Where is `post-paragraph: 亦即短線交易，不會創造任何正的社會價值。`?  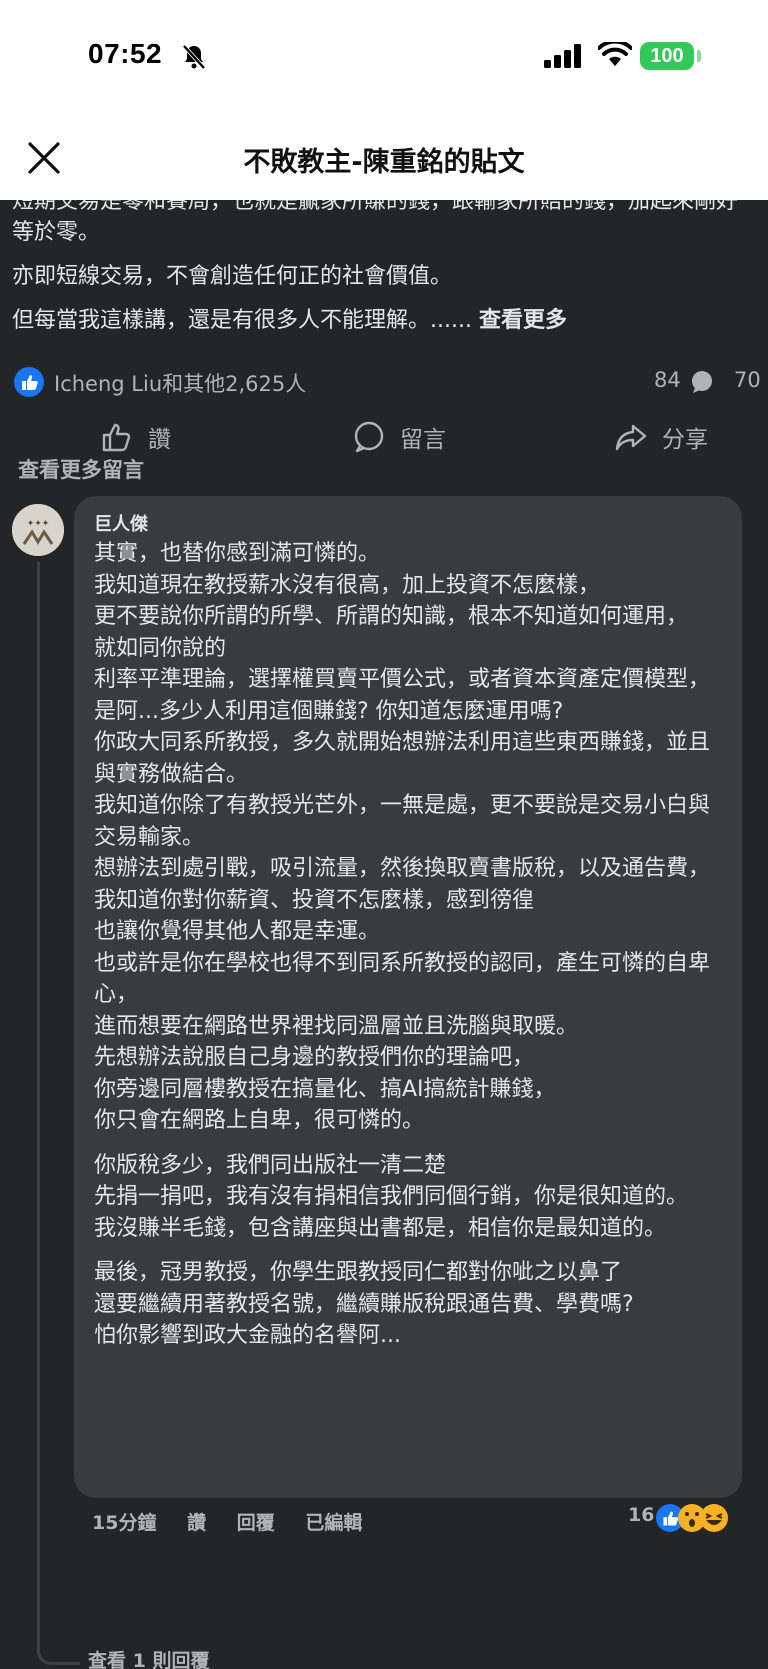 post-paragraph: 亦即短線交易，不會創造任何正的社會價值。 is located at coordinates (232, 276).